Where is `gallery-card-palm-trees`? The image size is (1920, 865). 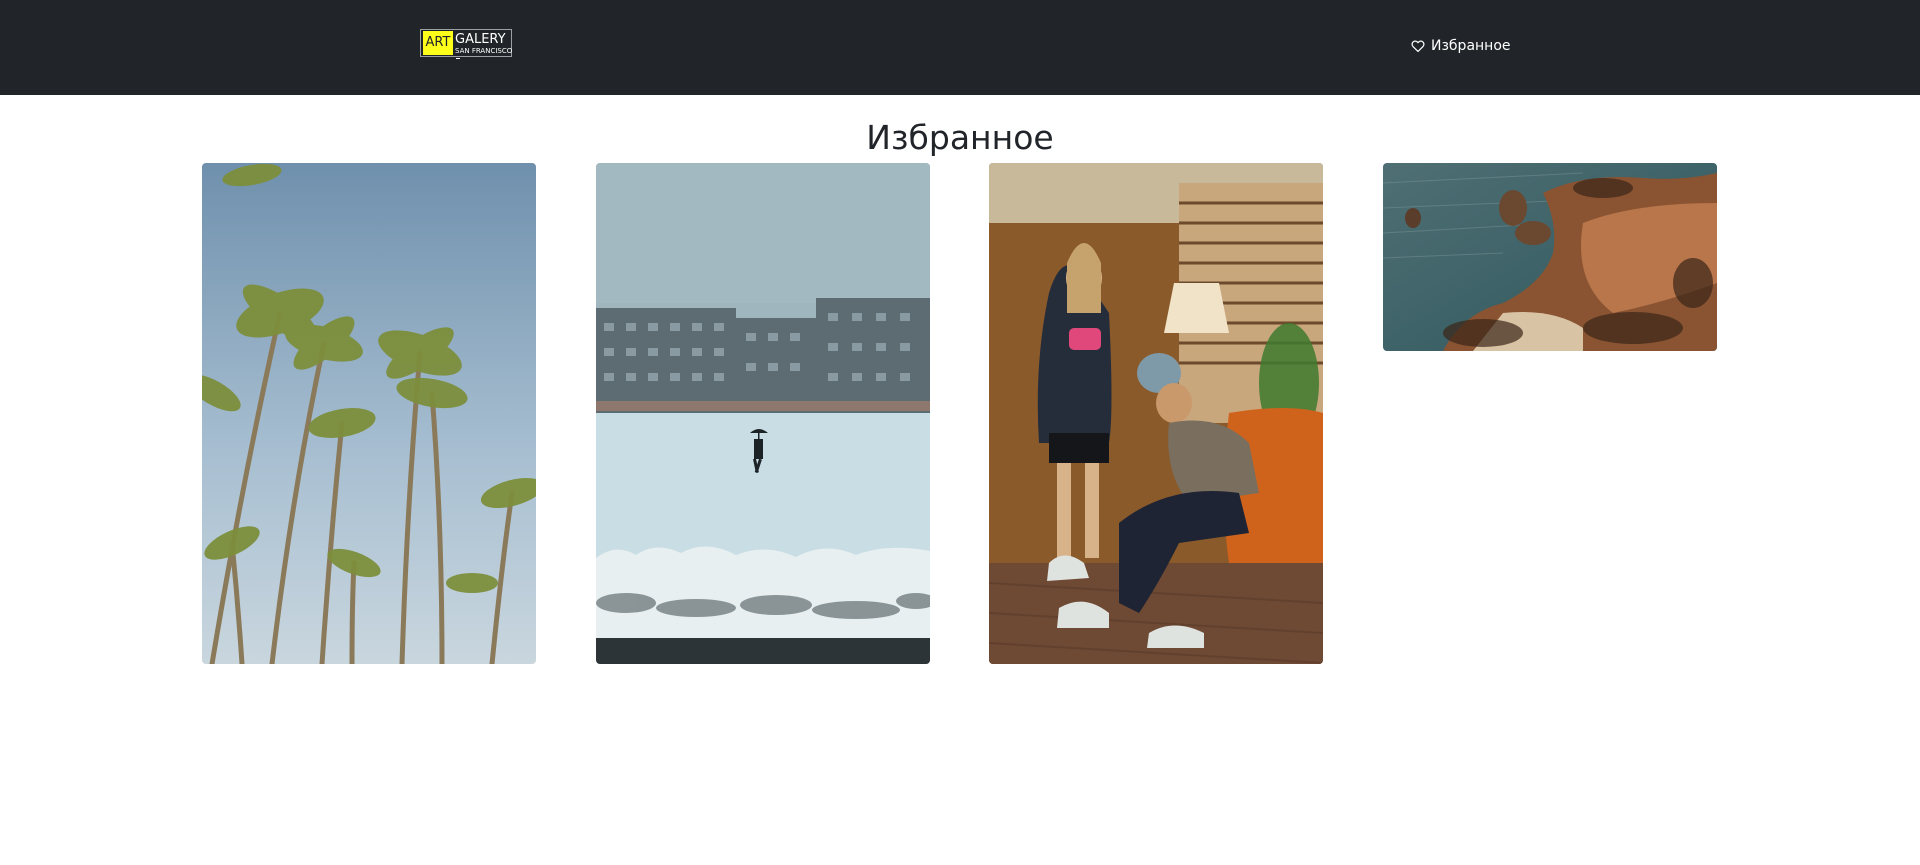
gallery-card-palm-trees is located at coordinates (369, 413).